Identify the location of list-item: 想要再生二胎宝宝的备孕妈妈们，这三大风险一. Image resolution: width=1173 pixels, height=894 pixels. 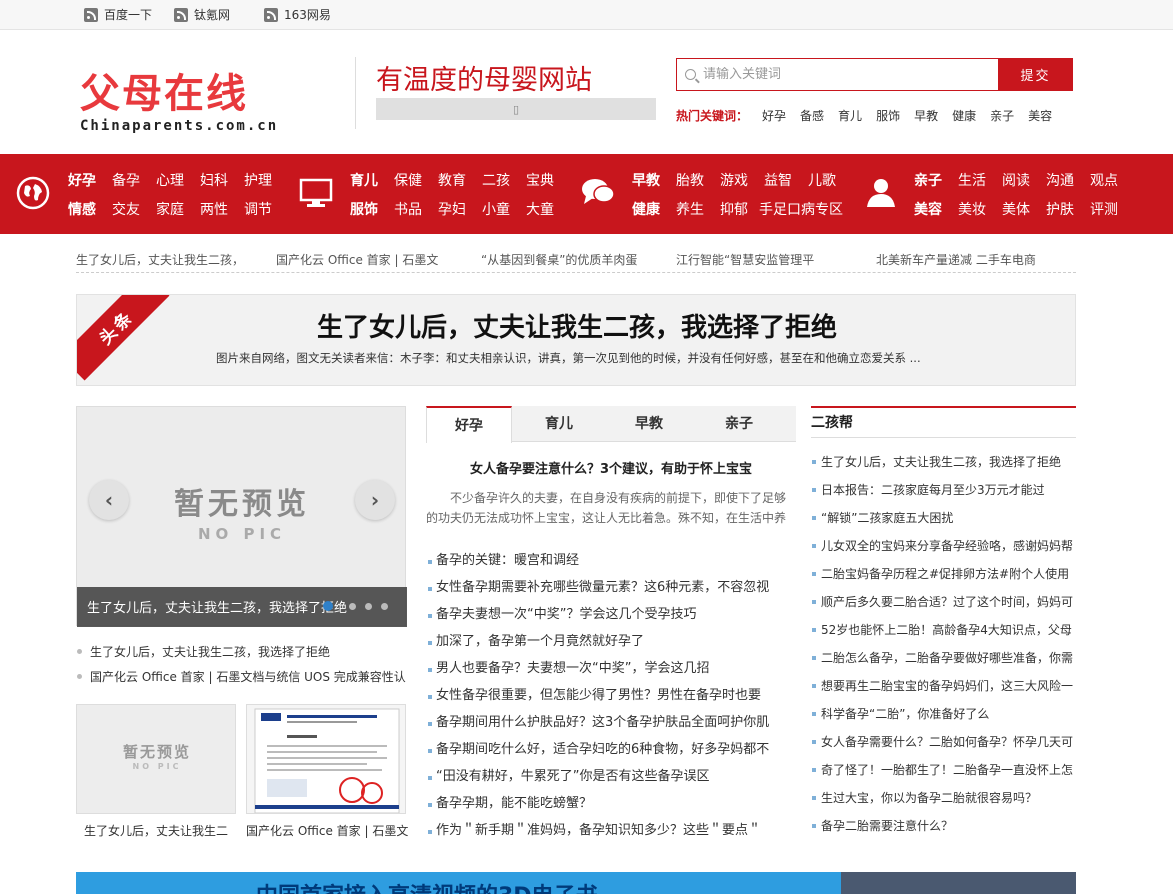
(943, 688).